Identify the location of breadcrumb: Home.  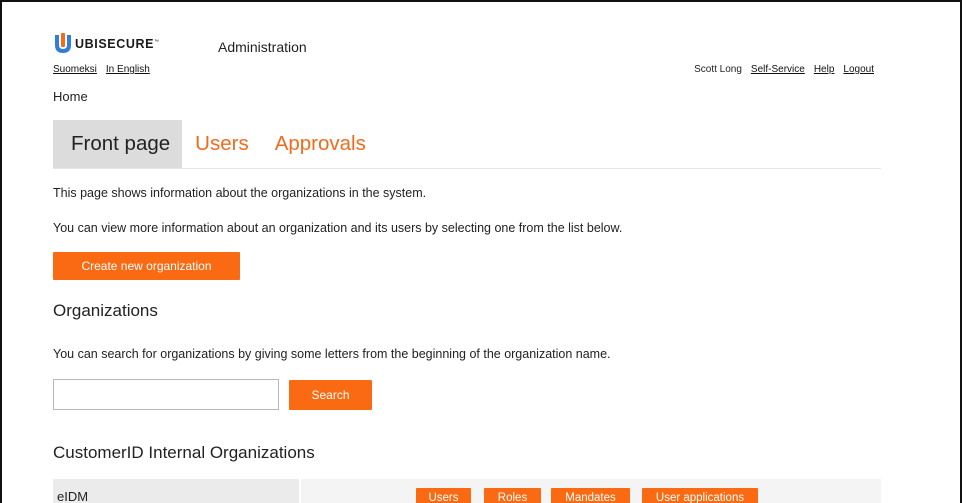
(70, 96).